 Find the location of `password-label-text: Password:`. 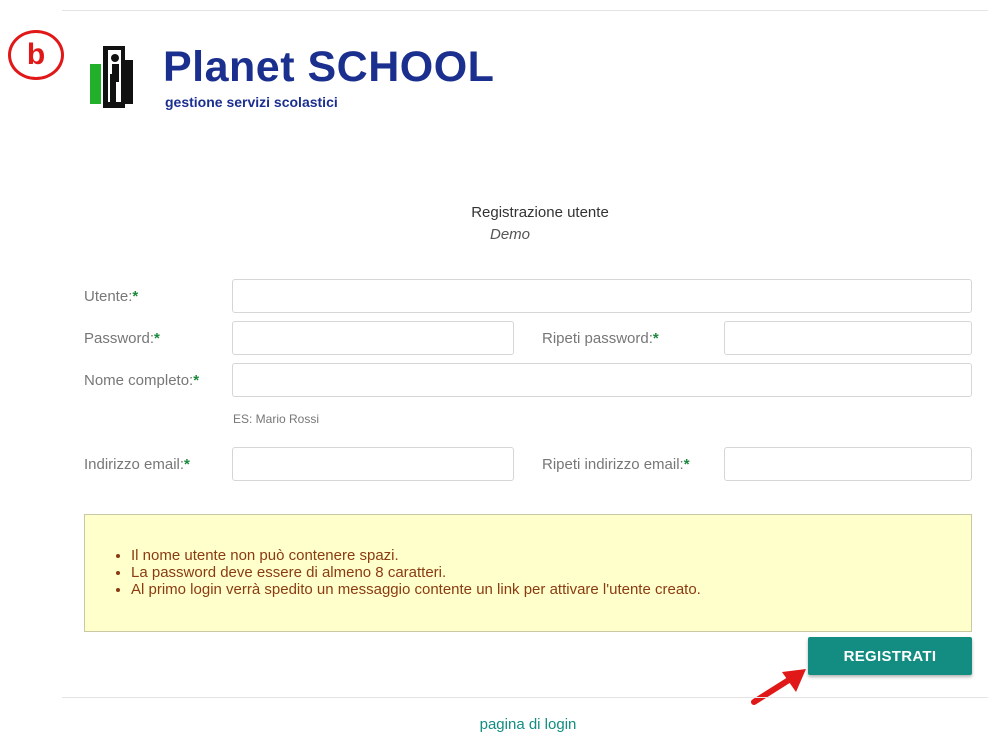

password-label-text: Password: is located at coordinates (119, 338).